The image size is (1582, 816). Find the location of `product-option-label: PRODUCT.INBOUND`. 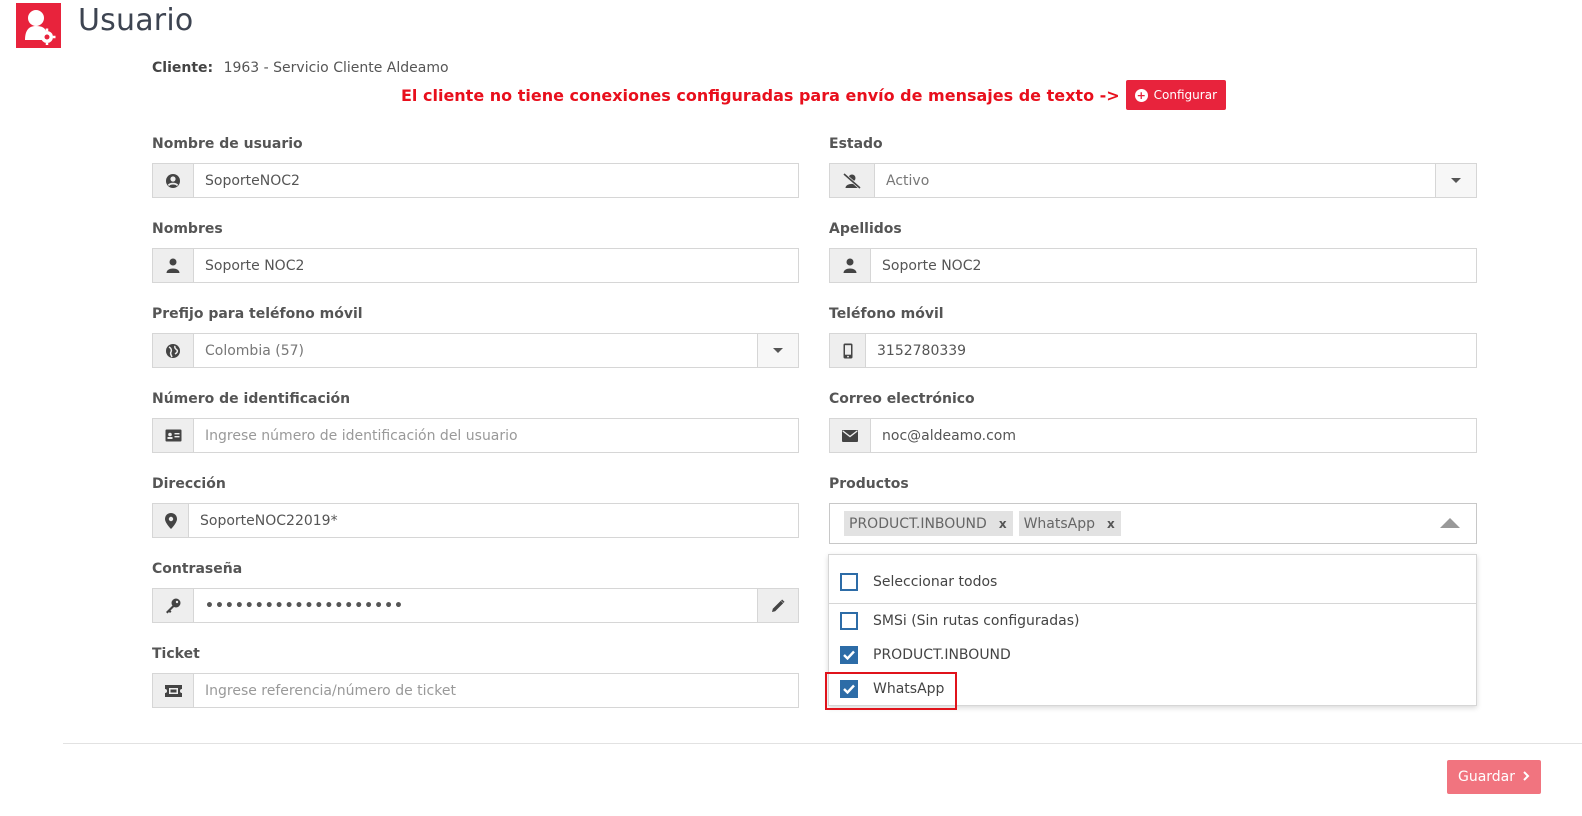

product-option-label: PRODUCT.INBOUND is located at coordinates (942, 655).